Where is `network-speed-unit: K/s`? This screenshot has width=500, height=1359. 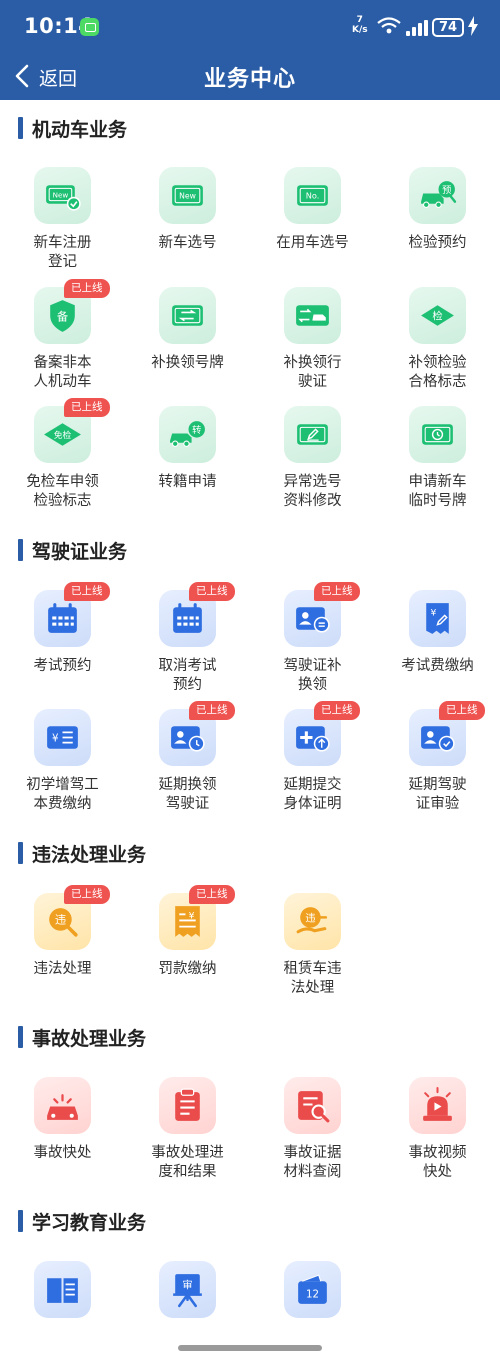
network-speed-unit: K/s is located at coordinates (360, 30).